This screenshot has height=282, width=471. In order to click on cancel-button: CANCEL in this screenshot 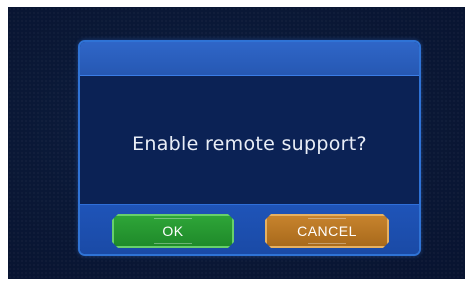, I will do `click(327, 231)`.